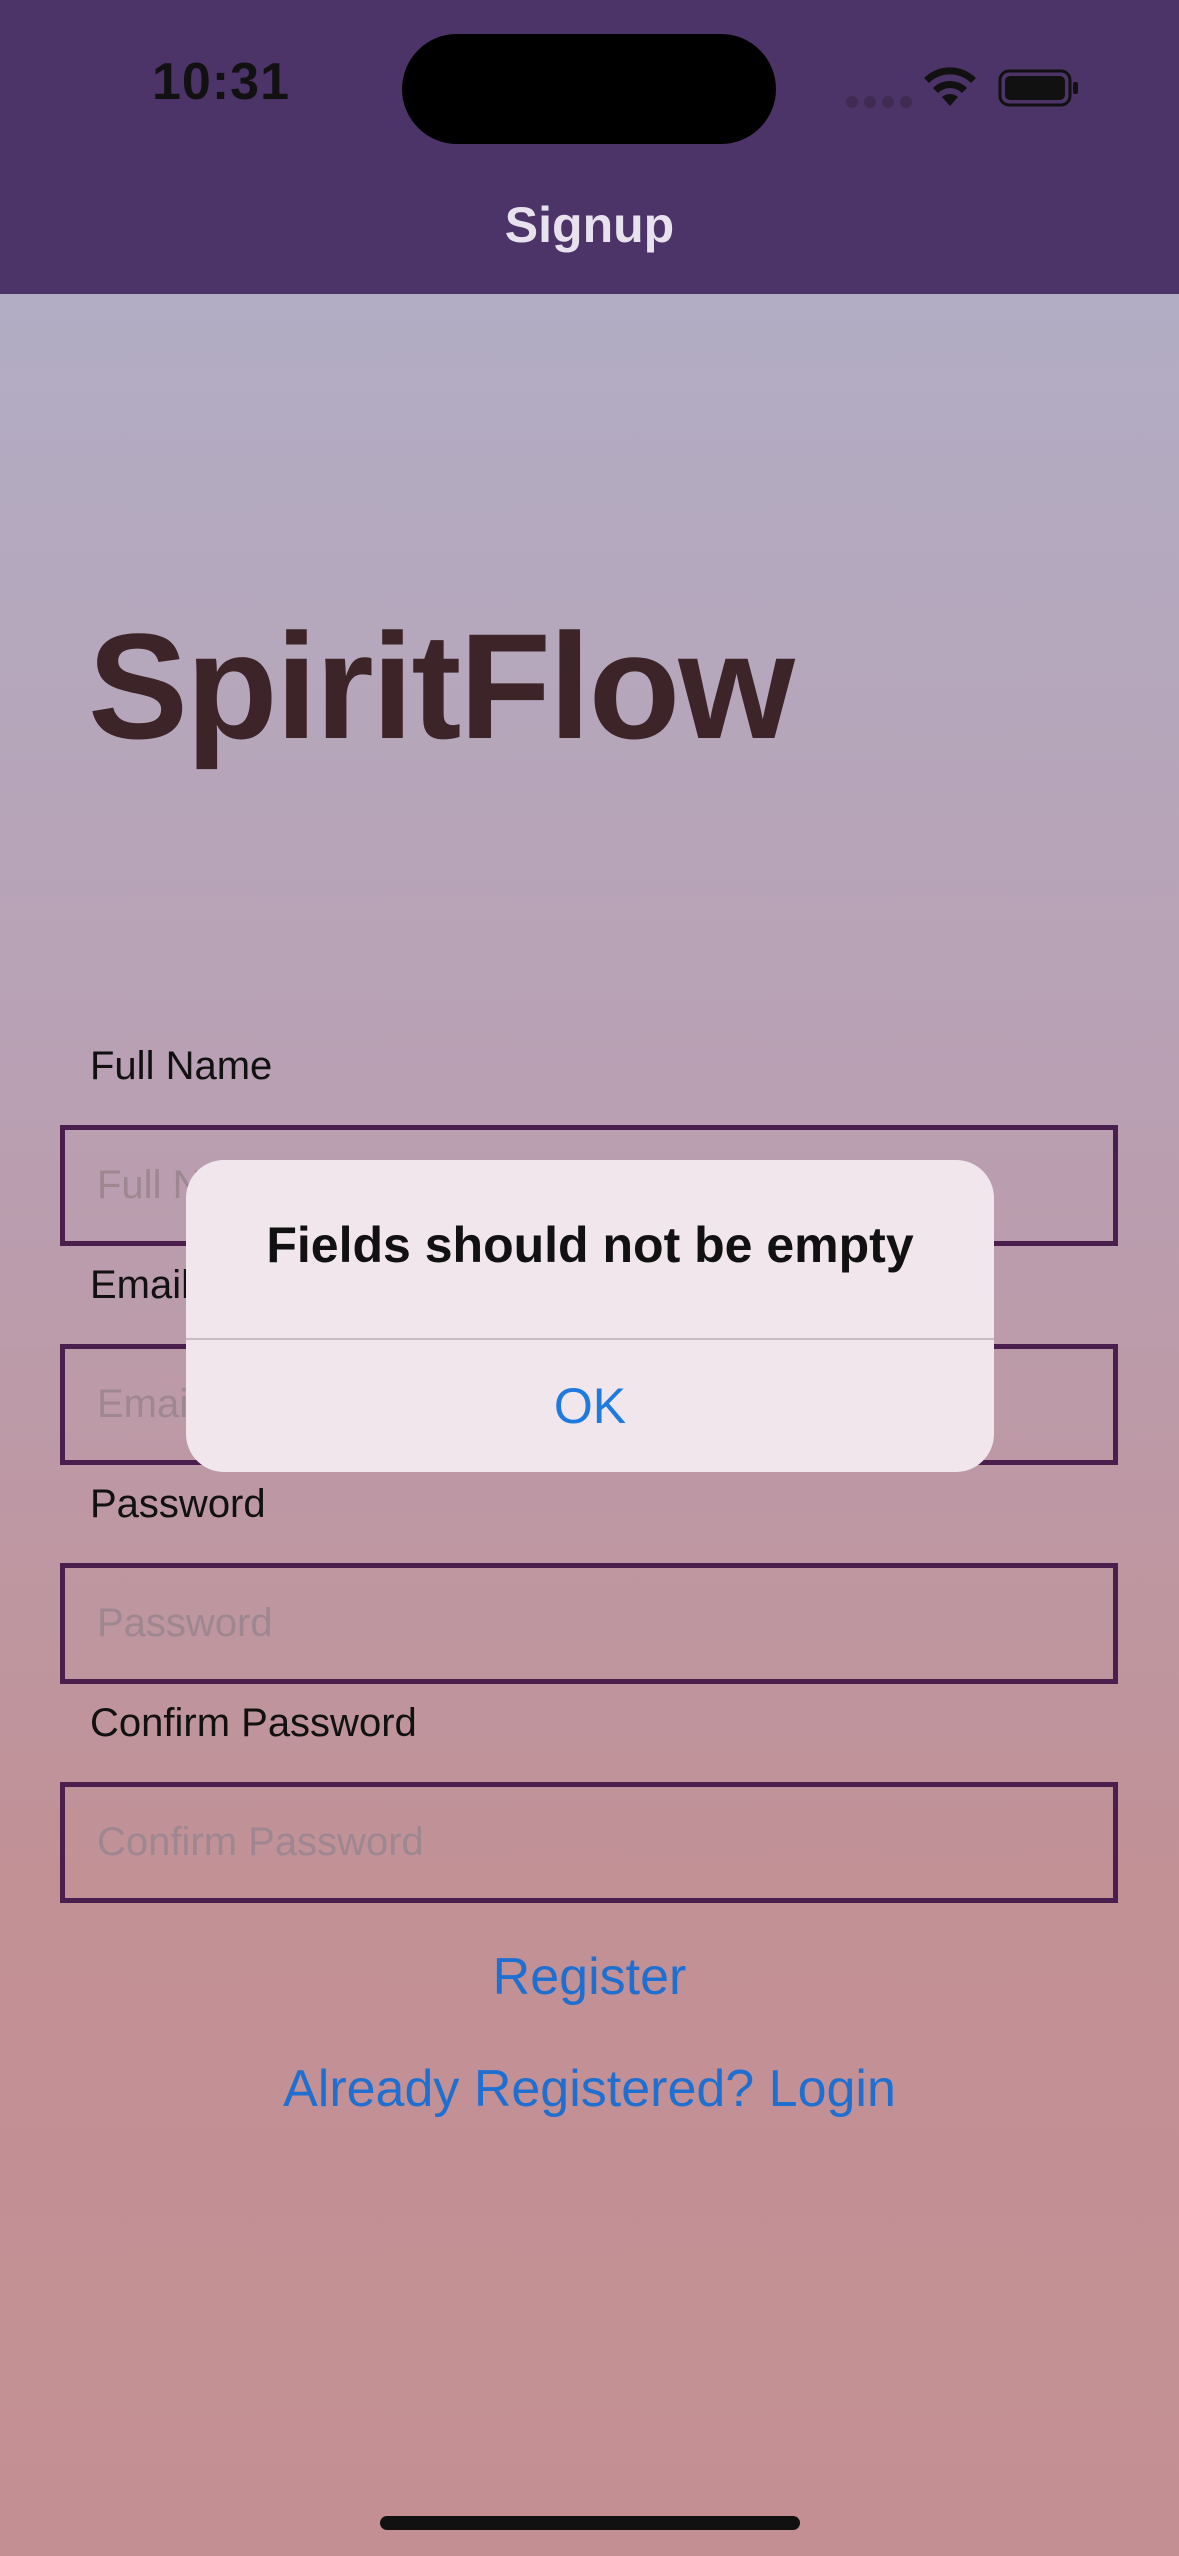  What do you see at coordinates (441, 686) in the screenshot?
I see `app-title: SpiritFlow` at bounding box center [441, 686].